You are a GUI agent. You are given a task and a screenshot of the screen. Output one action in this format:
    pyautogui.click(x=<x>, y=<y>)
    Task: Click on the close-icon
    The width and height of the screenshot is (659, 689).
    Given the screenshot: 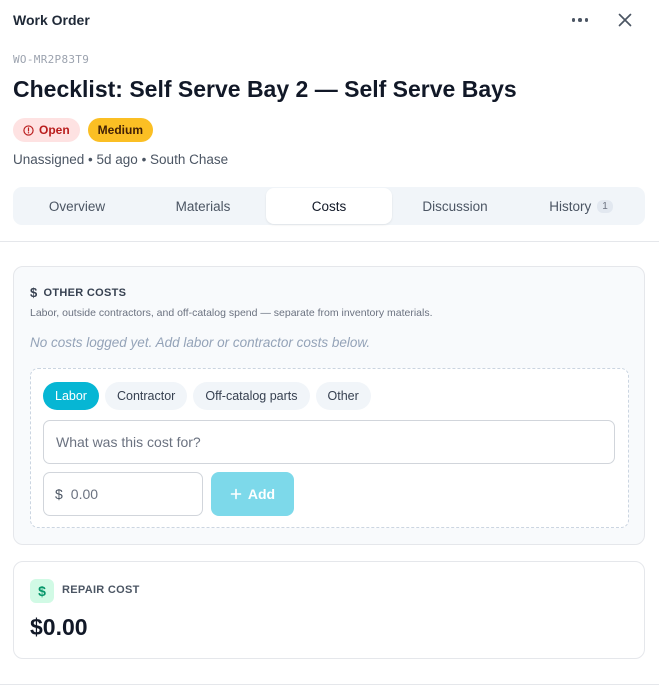 What is the action you would take?
    pyautogui.click(x=625, y=20)
    